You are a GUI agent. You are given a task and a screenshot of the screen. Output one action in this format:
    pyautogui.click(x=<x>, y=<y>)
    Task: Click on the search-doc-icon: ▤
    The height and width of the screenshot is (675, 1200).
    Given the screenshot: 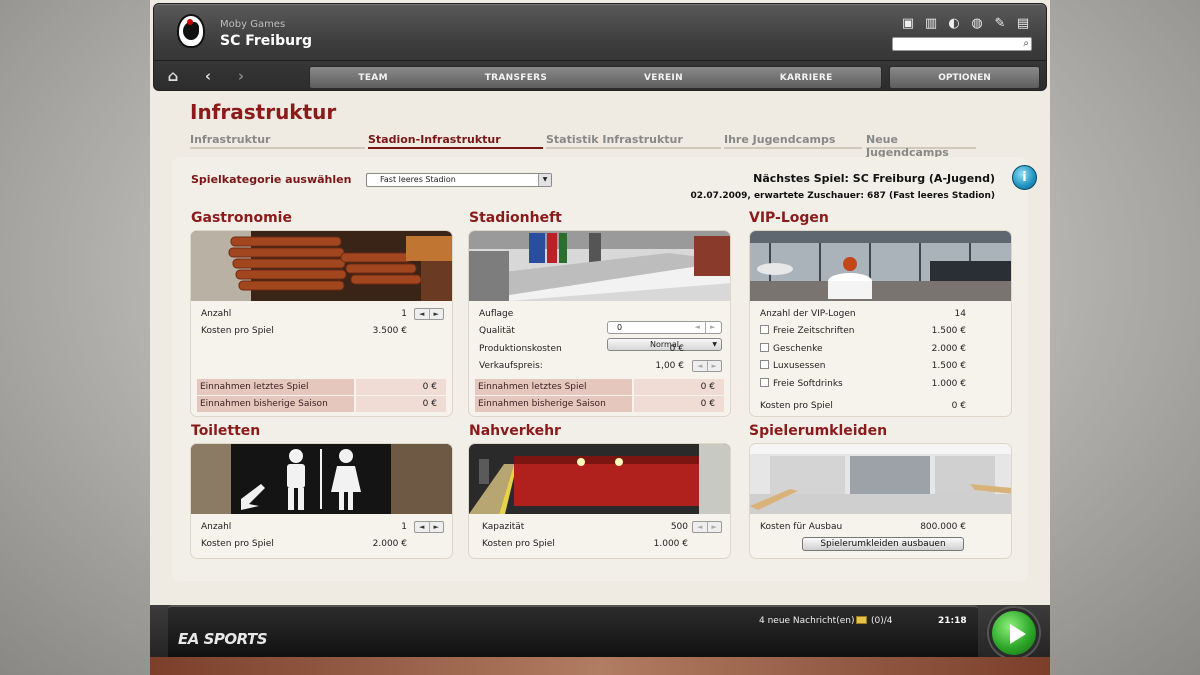 What is the action you would take?
    pyautogui.click(x=1023, y=23)
    